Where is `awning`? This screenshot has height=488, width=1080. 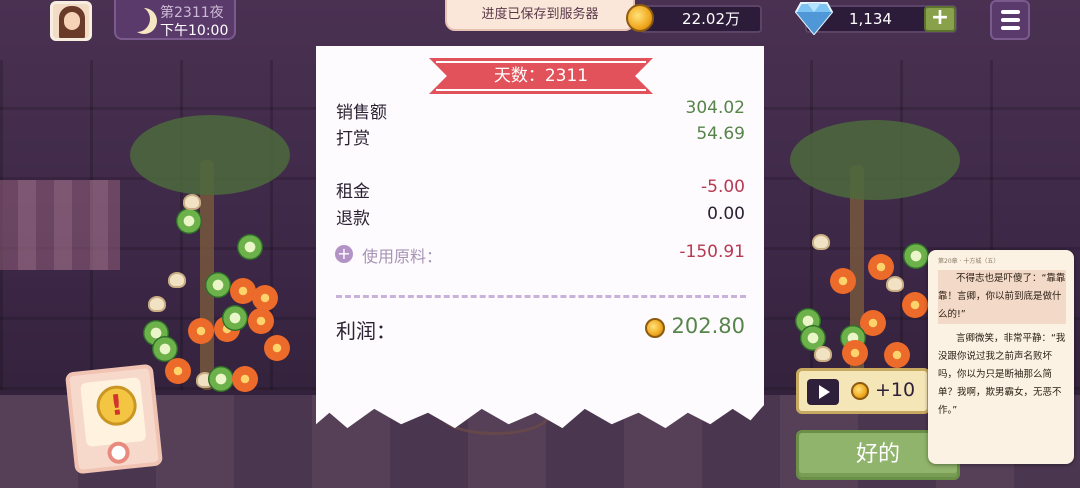 awning is located at coordinates (60, 225).